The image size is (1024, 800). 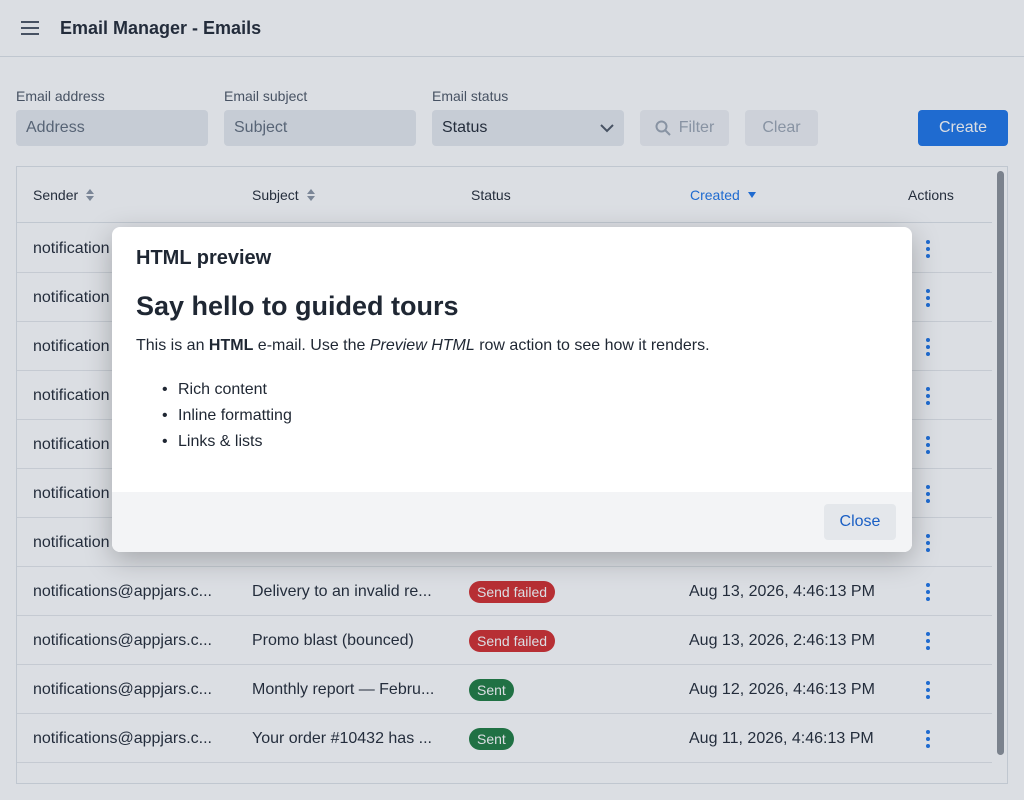 I want to click on list-item: Inline formatting, so click(x=226, y=416).